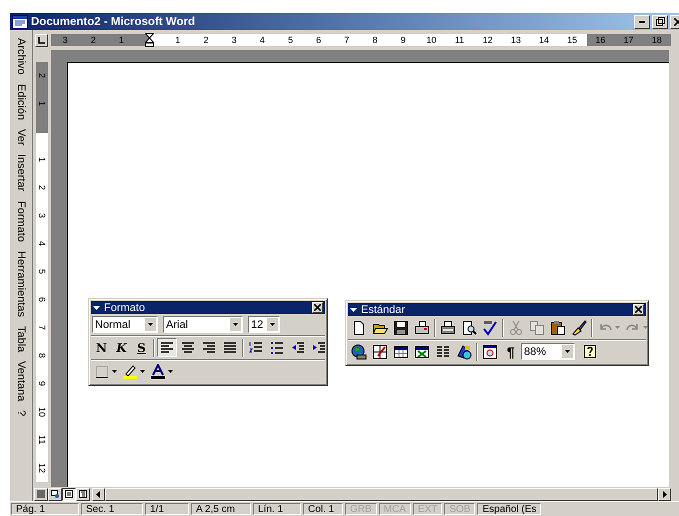  Describe the element at coordinates (579, 328) in the screenshot. I see `paintbrush-icon` at that location.